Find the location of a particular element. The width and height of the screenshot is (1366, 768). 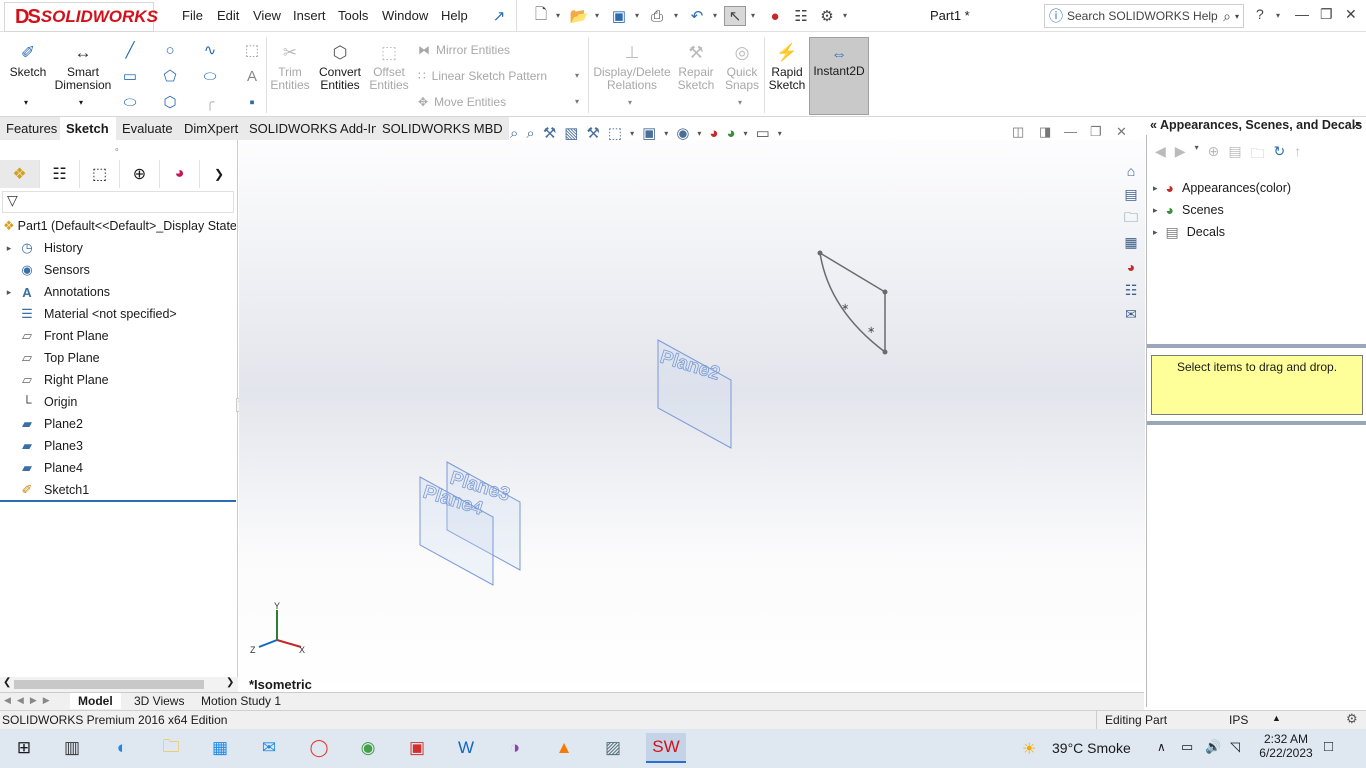

restore-icon: ❐ is located at coordinates (1096, 132).